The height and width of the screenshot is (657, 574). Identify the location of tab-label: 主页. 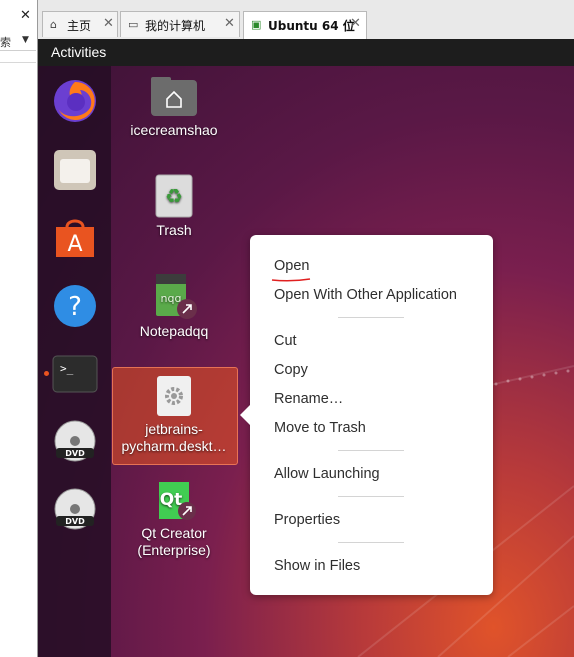
(79, 26).